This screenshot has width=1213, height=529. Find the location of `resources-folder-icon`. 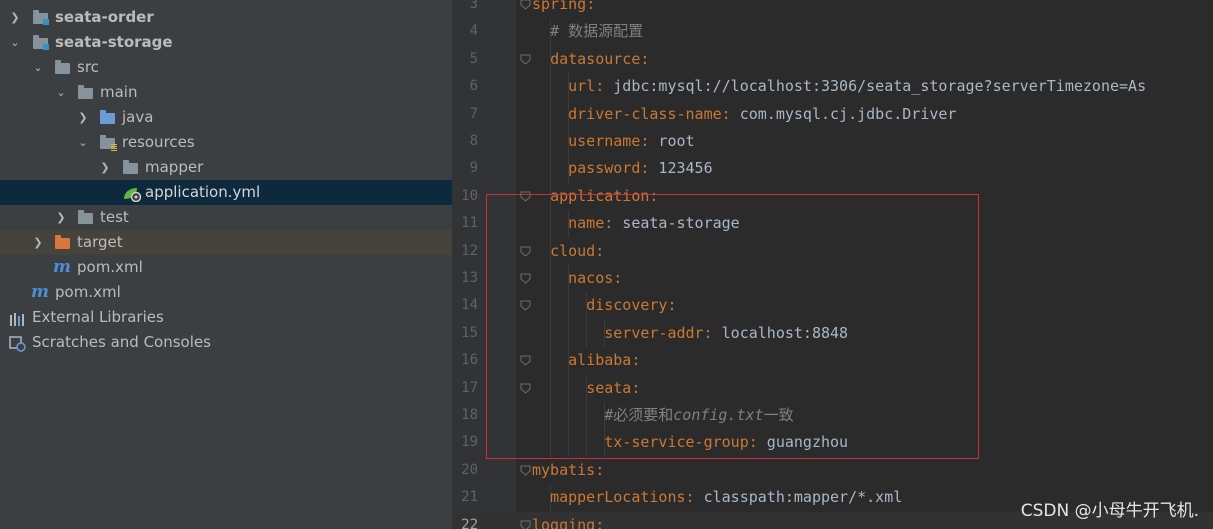

resources-folder-icon is located at coordinates (108, 143).